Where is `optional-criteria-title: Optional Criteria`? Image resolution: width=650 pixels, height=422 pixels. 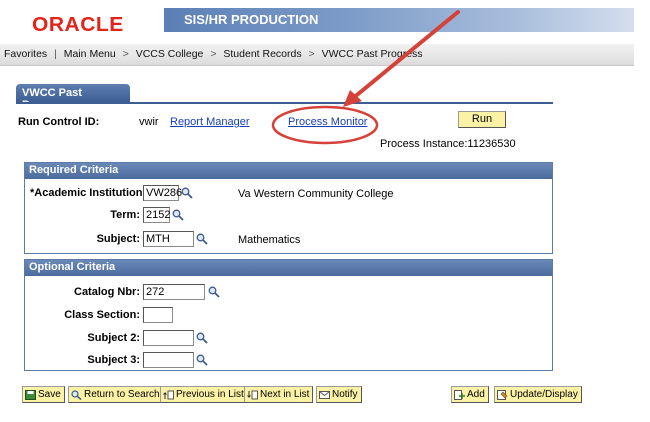 optional-criteria-title: Optional Criteria is located at coordinates (288, 268).